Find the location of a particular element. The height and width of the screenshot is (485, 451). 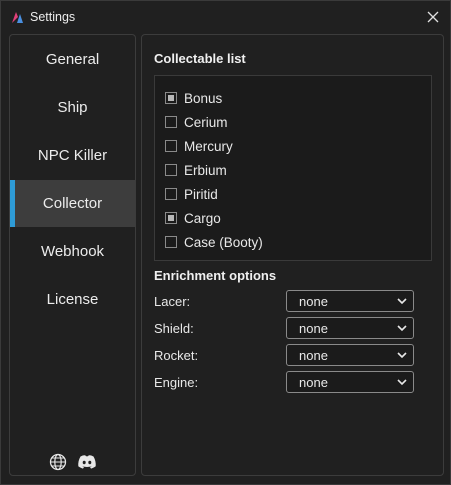

checkbox-label: Bonus is located at coordinates (203, 98).